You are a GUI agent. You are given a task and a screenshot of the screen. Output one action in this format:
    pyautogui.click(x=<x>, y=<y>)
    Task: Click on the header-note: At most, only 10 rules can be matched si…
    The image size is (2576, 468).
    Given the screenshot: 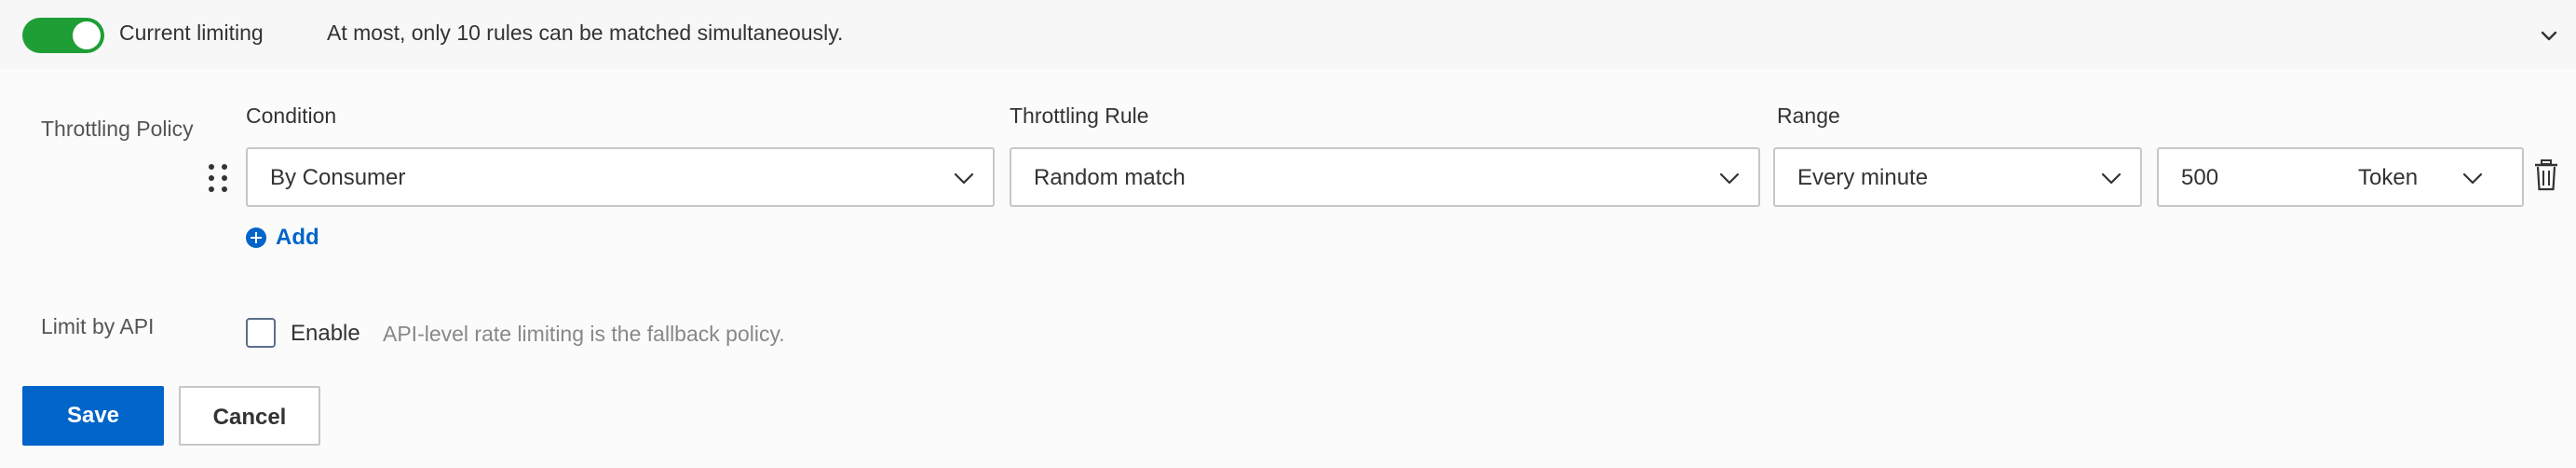 What is the action you would take?
    pyautogui.click(x=585, y=33)
    